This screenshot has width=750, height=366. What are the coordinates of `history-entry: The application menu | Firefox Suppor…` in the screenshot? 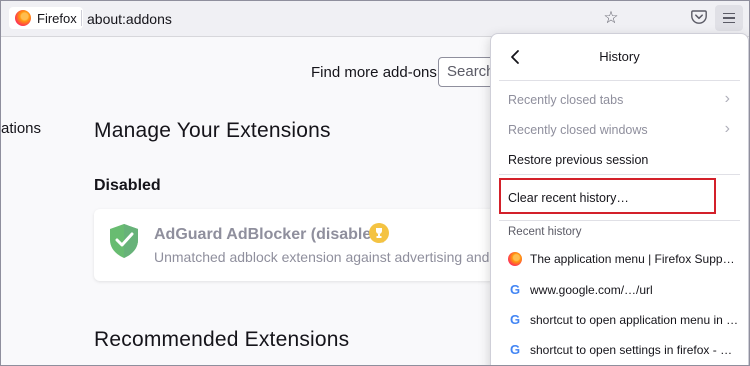 It's located at (619, 260).